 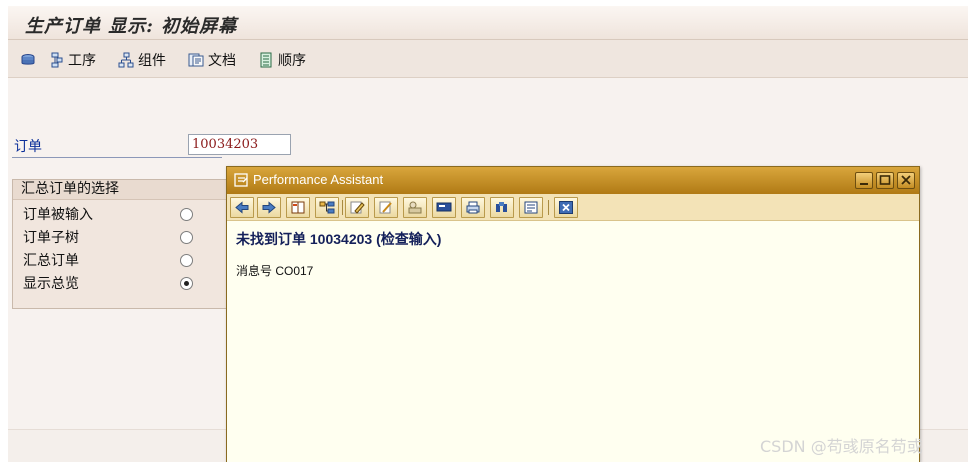 I want to click on close-window-button, so click(x=566, y=207).